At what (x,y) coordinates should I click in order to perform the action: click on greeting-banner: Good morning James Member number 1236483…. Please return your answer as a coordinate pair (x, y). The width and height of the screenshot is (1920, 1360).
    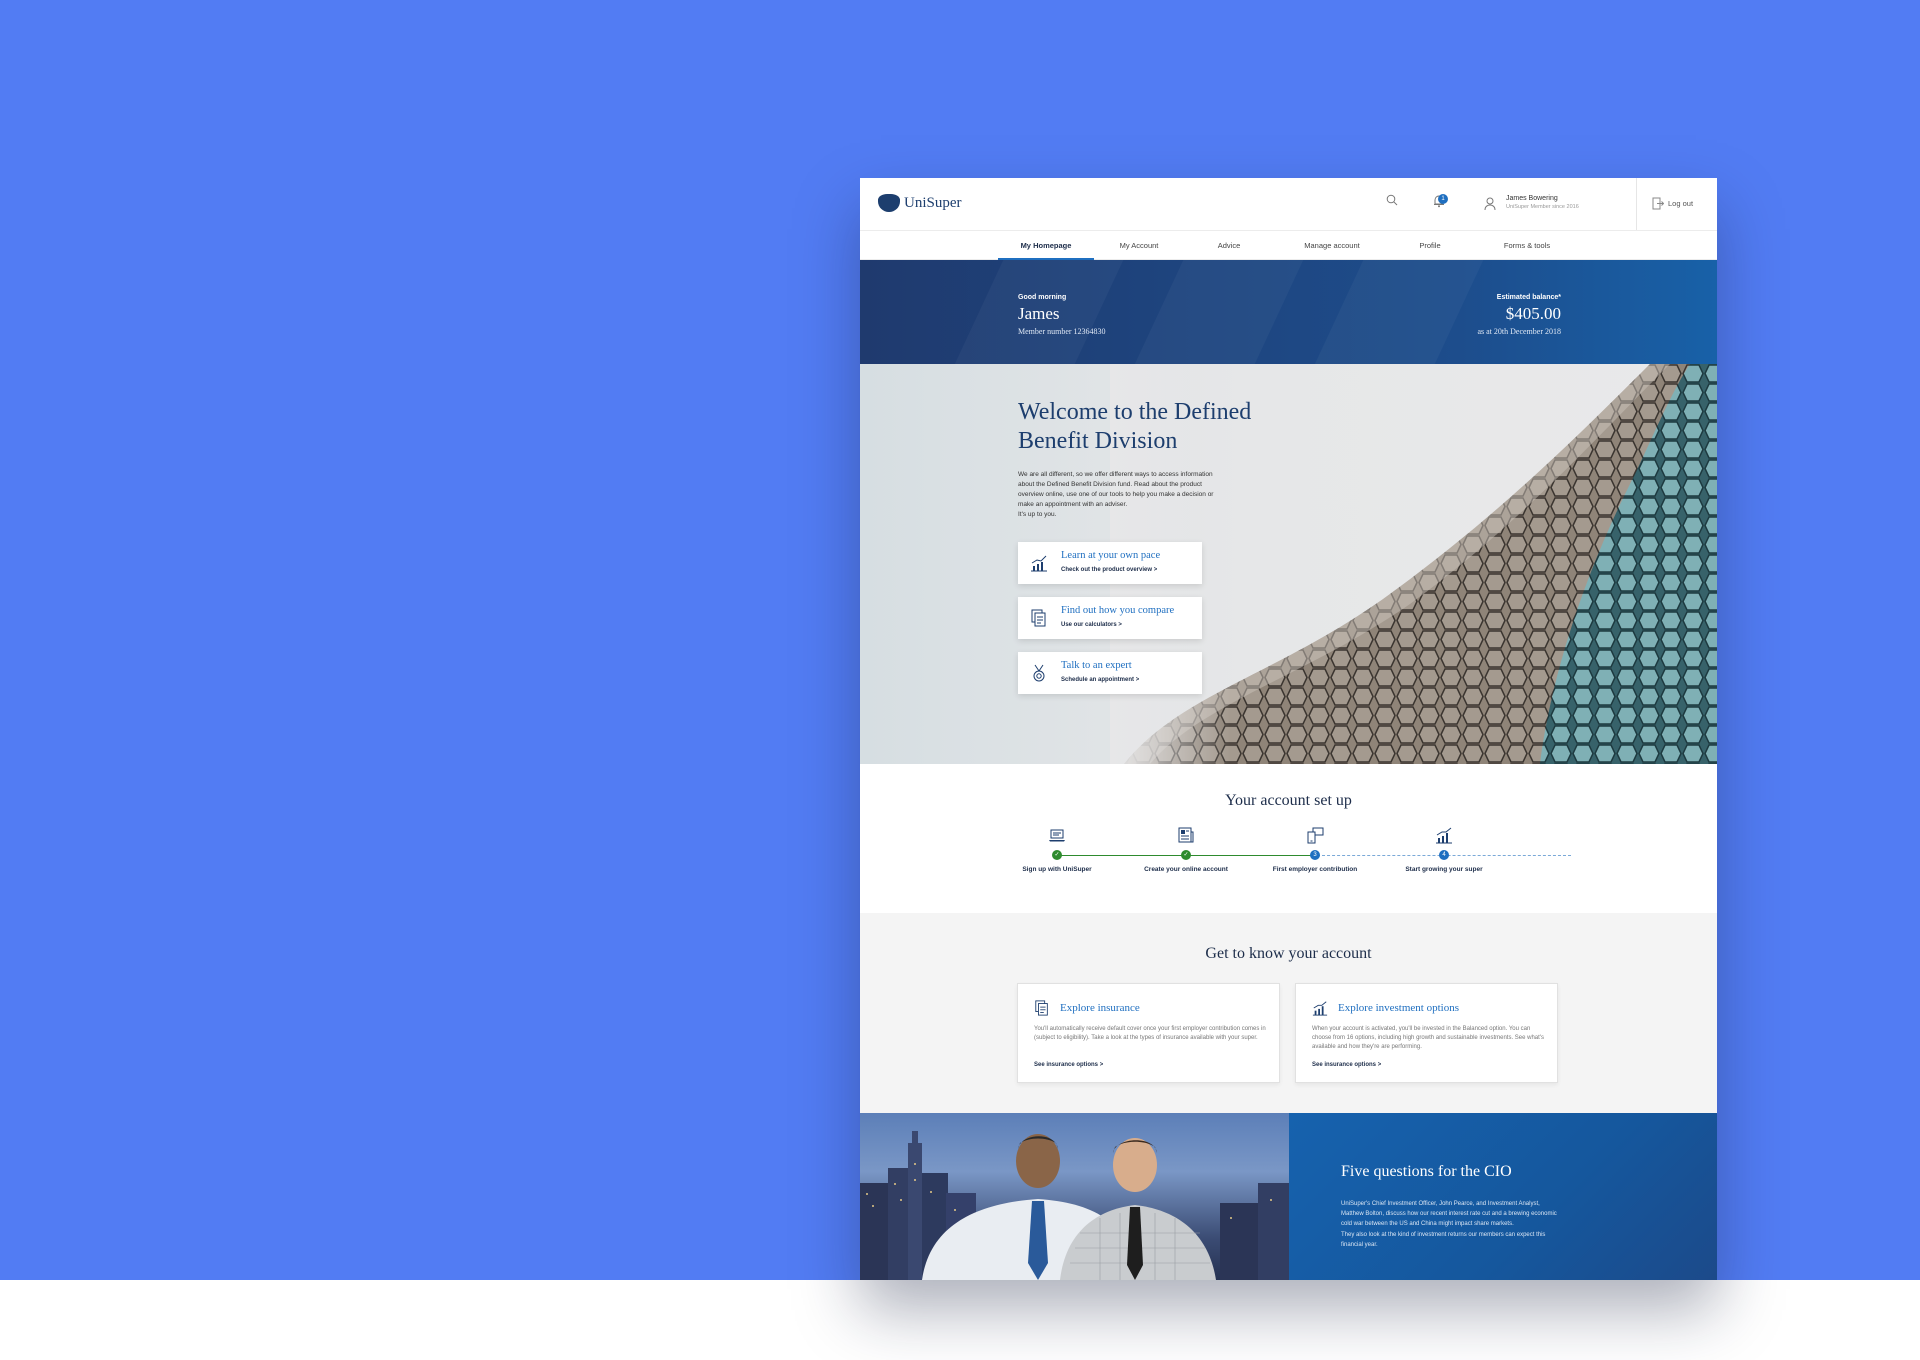
    Looking at the image, I should click on (1288, 312).